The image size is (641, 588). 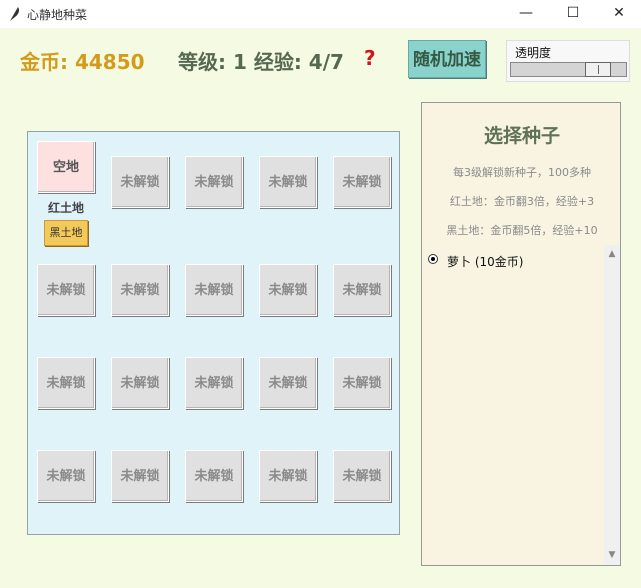 I want to click on opacity-slider-thumb, so click(x=598, y=69).